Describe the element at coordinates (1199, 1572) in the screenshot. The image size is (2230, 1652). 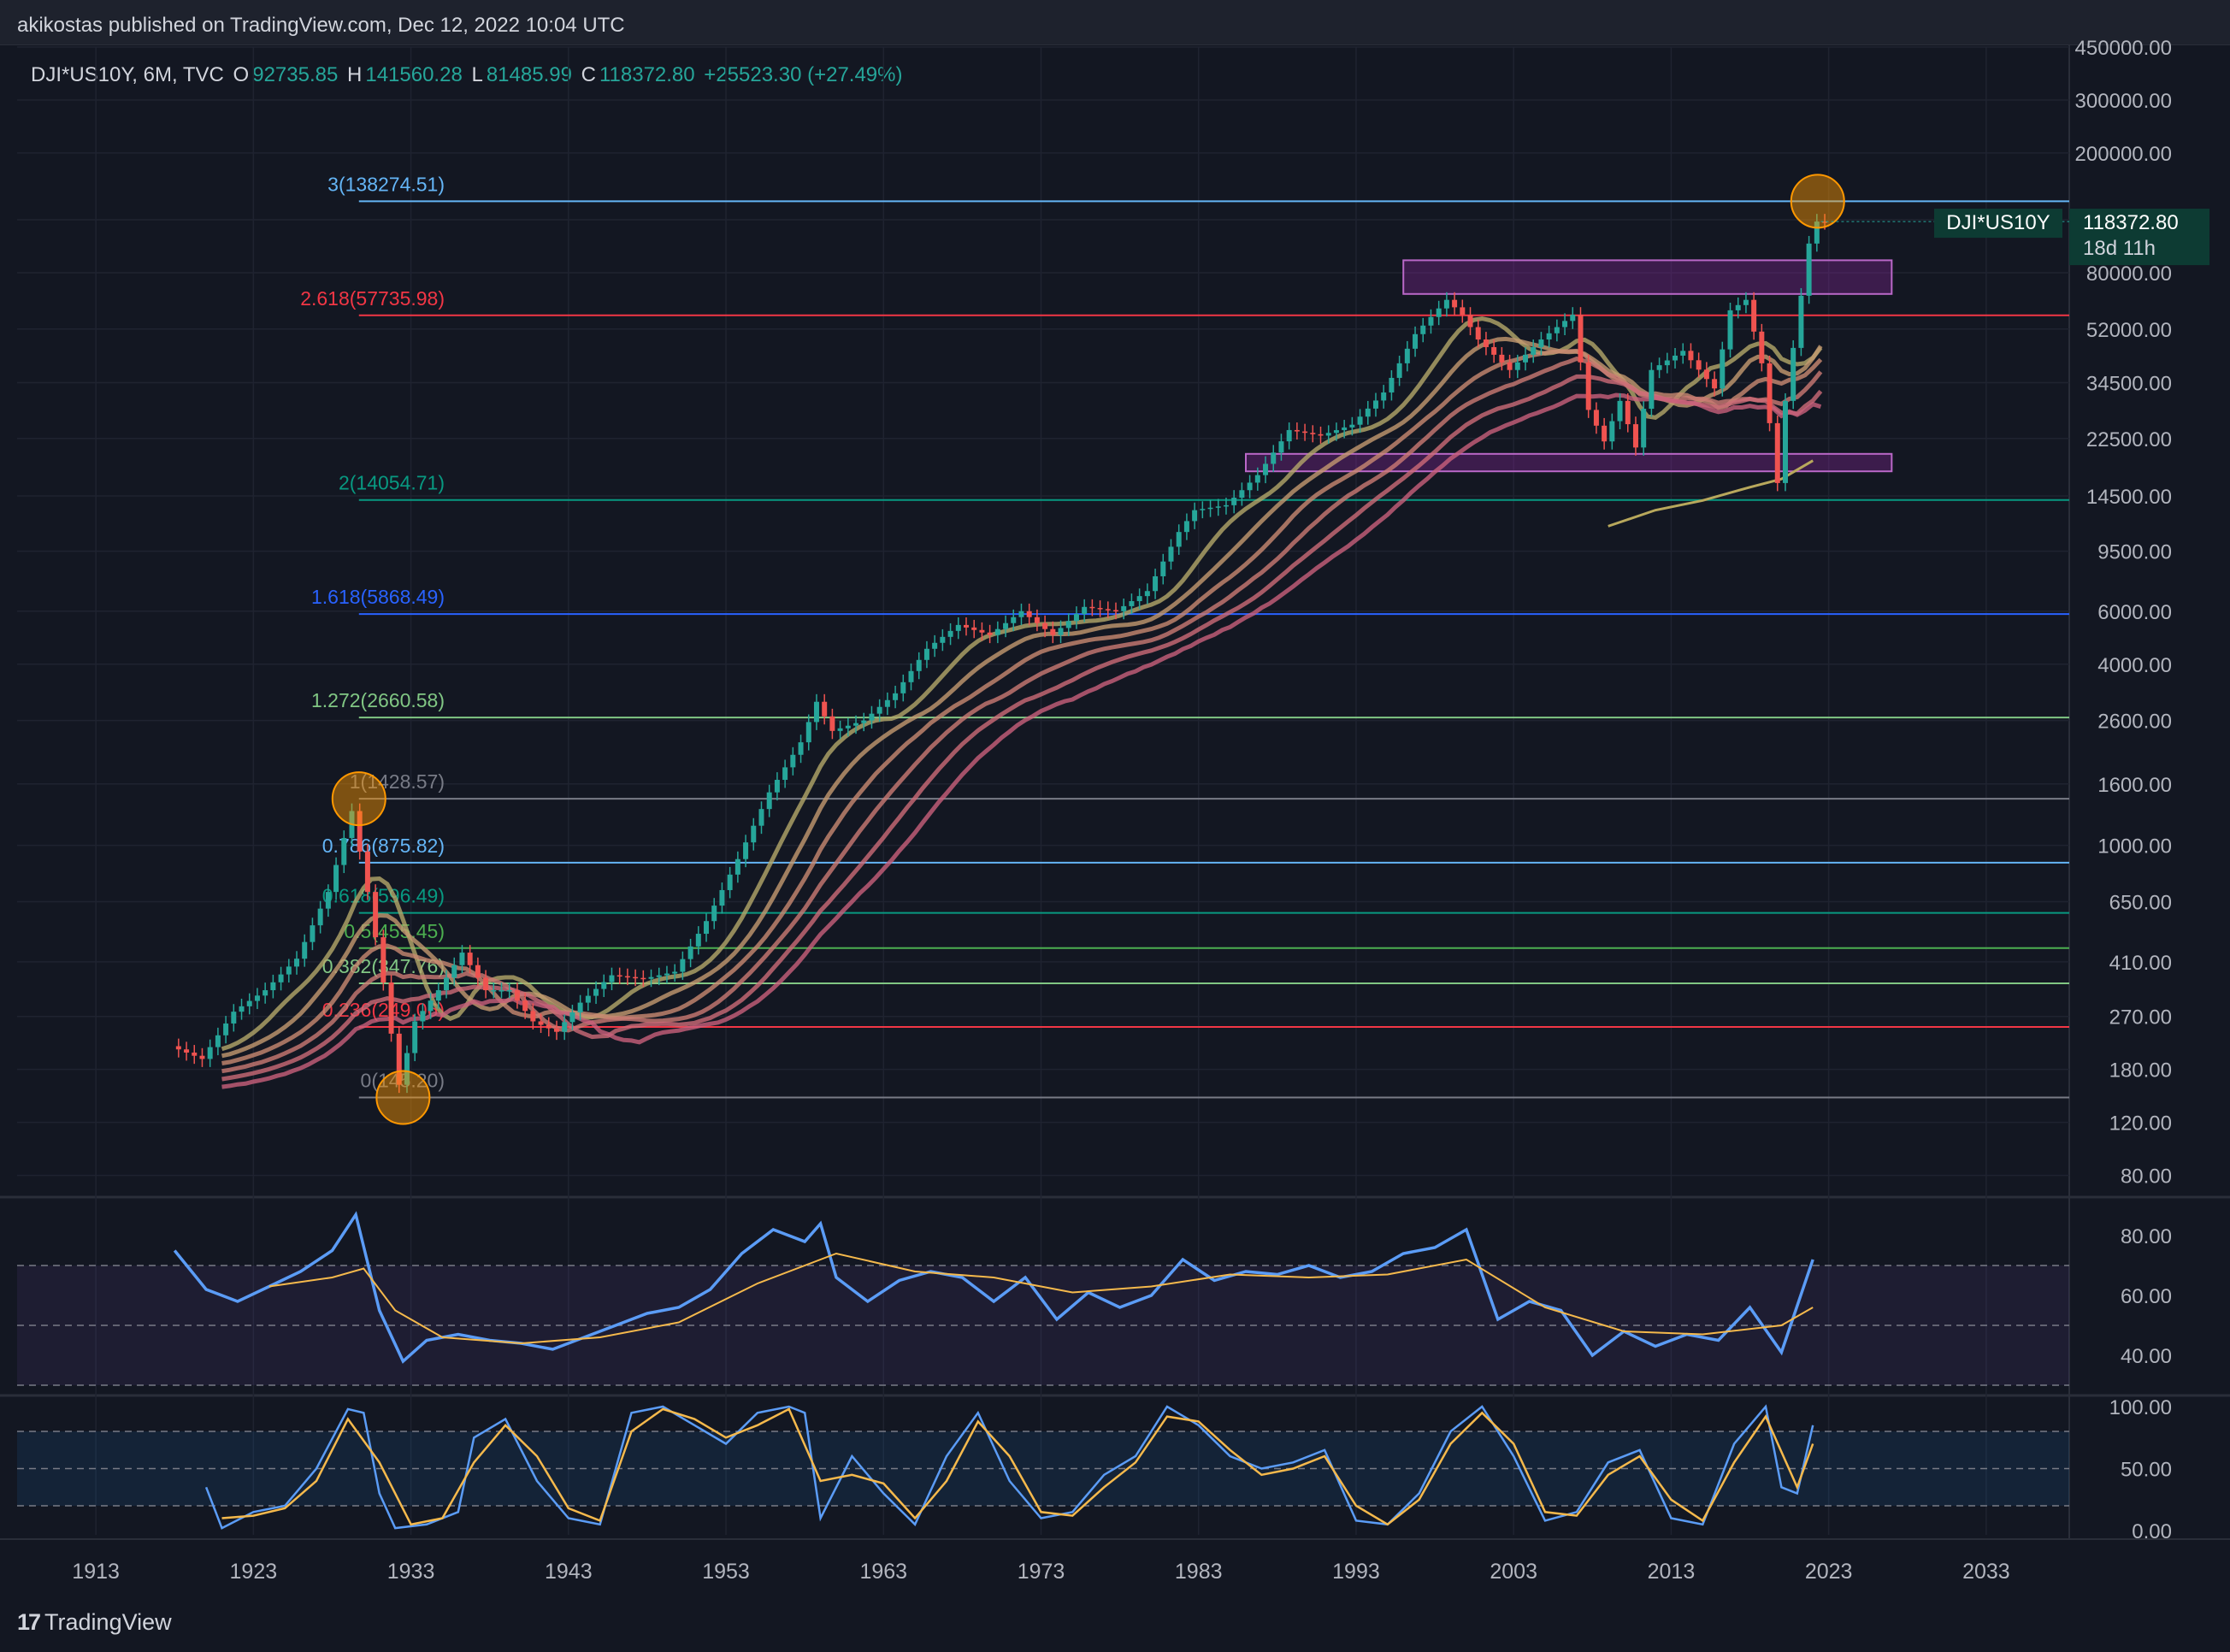
I see `x-tick-label: 1983` at that location.